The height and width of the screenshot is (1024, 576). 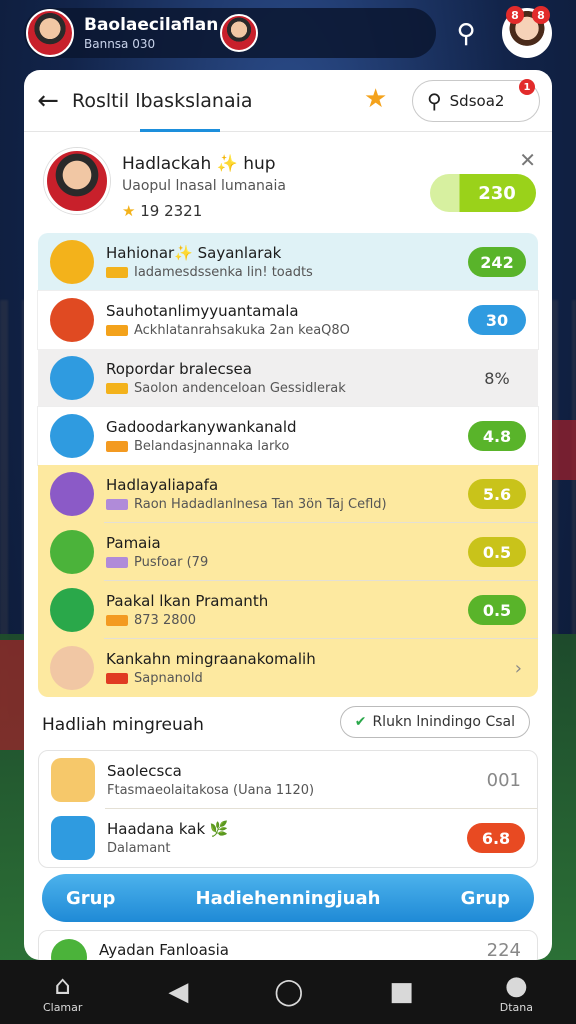 I want to click on list-item-text: Pamaia Pusfoar (79, so click(x=287, y=552).